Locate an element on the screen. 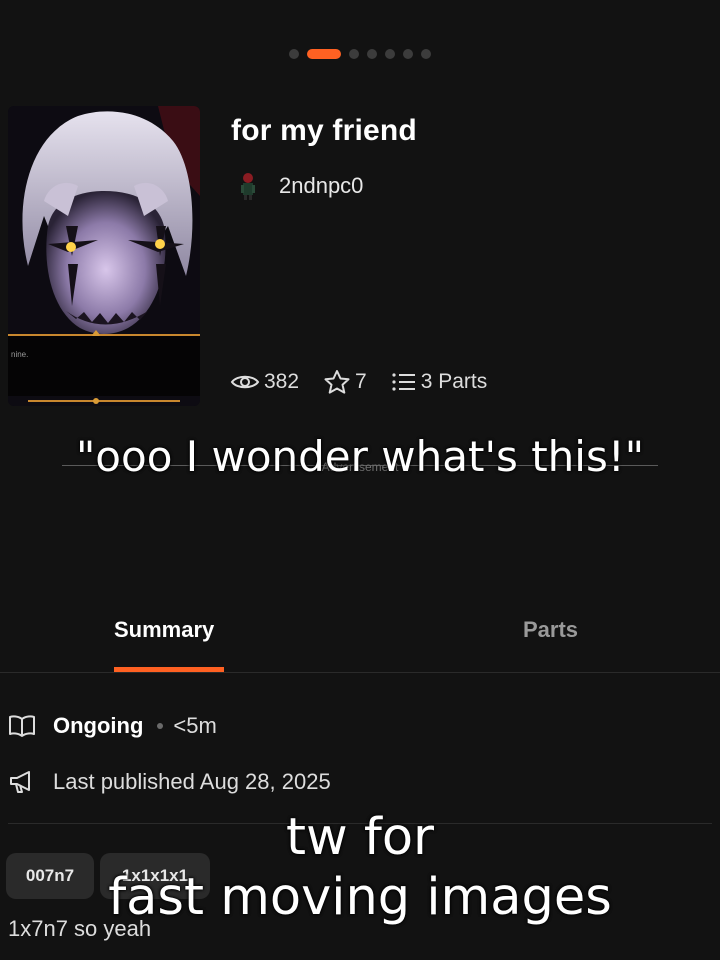 The image size is (720, 960). author-name: 2ndnpc0 is located at coordinates (321, 186).